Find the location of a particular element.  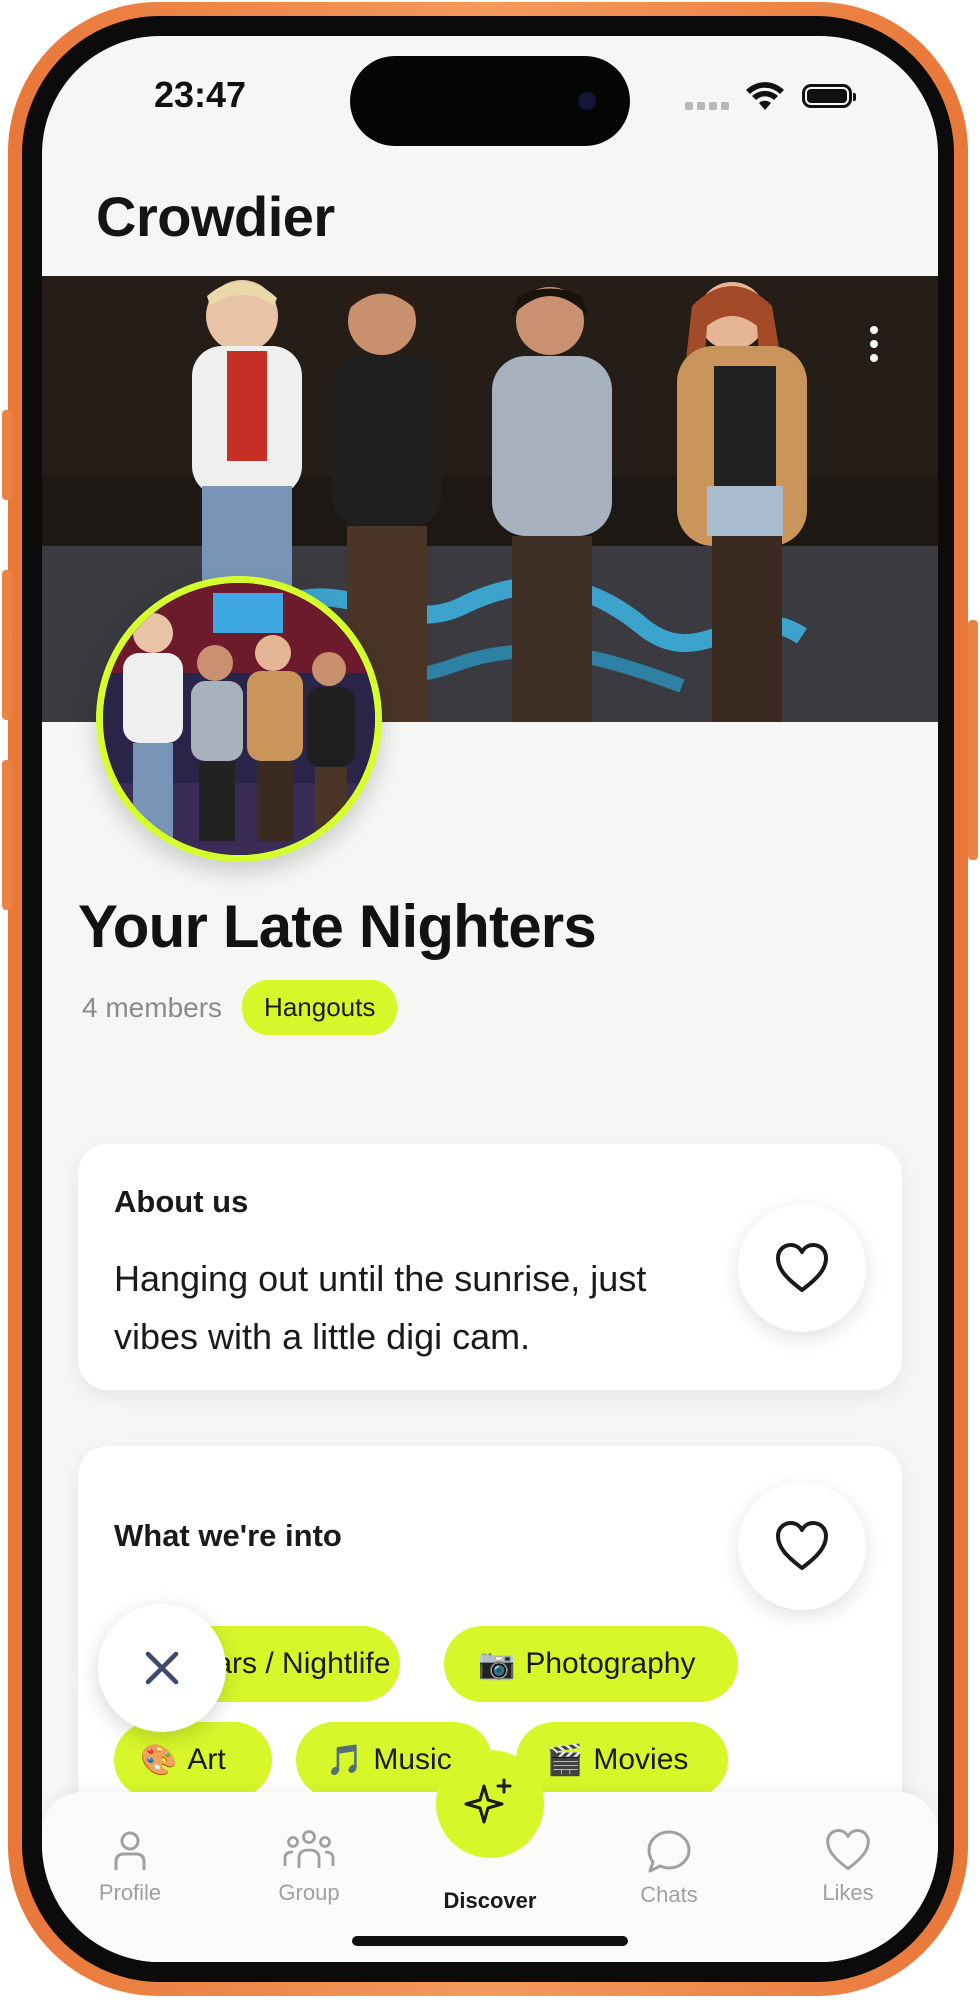

interest-chip-photography: 📷 Photography is located at coordinates (591, 1664).